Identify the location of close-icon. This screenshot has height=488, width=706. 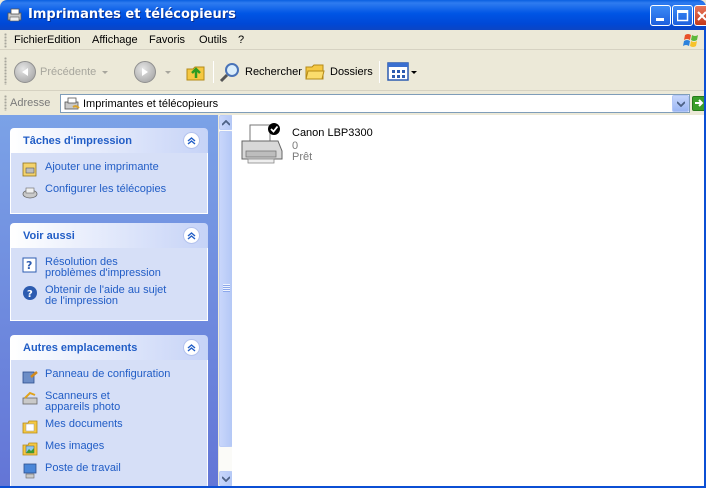
(701, 16).